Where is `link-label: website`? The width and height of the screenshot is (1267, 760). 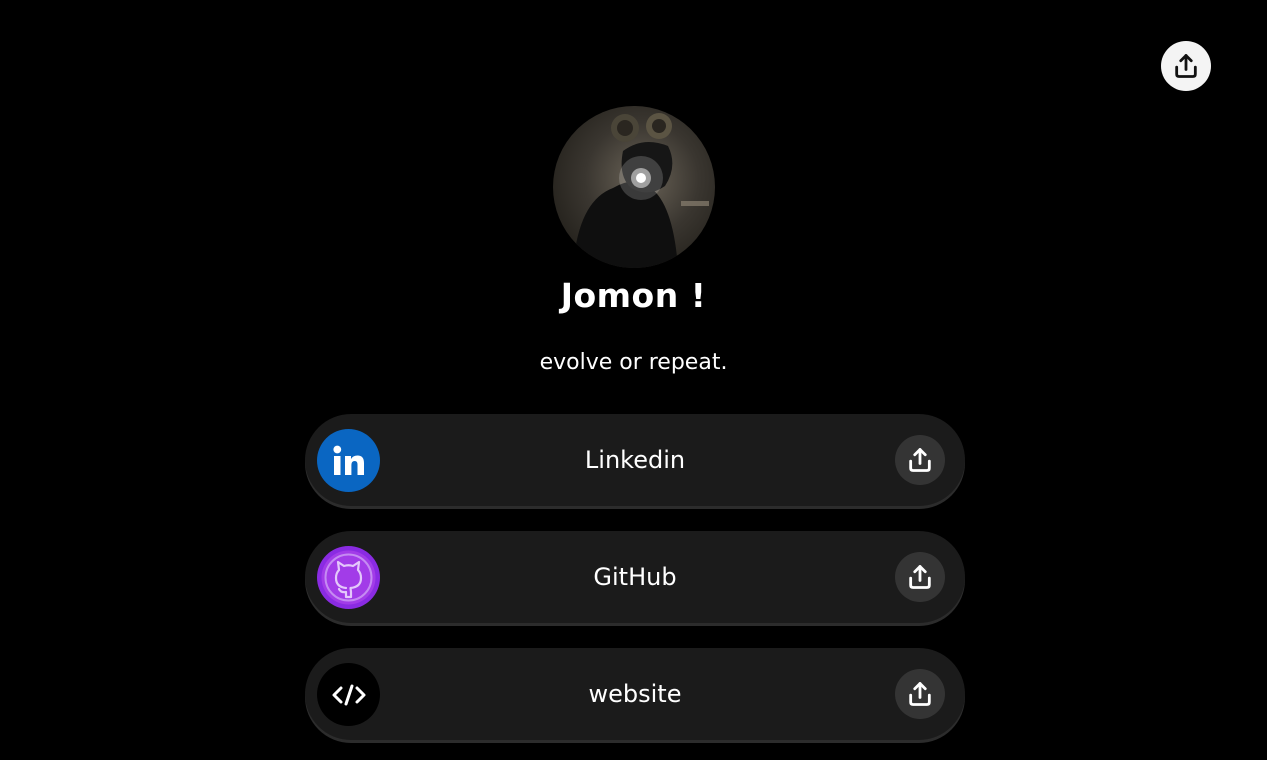 link-label: website is located at coordinates (635, 694).